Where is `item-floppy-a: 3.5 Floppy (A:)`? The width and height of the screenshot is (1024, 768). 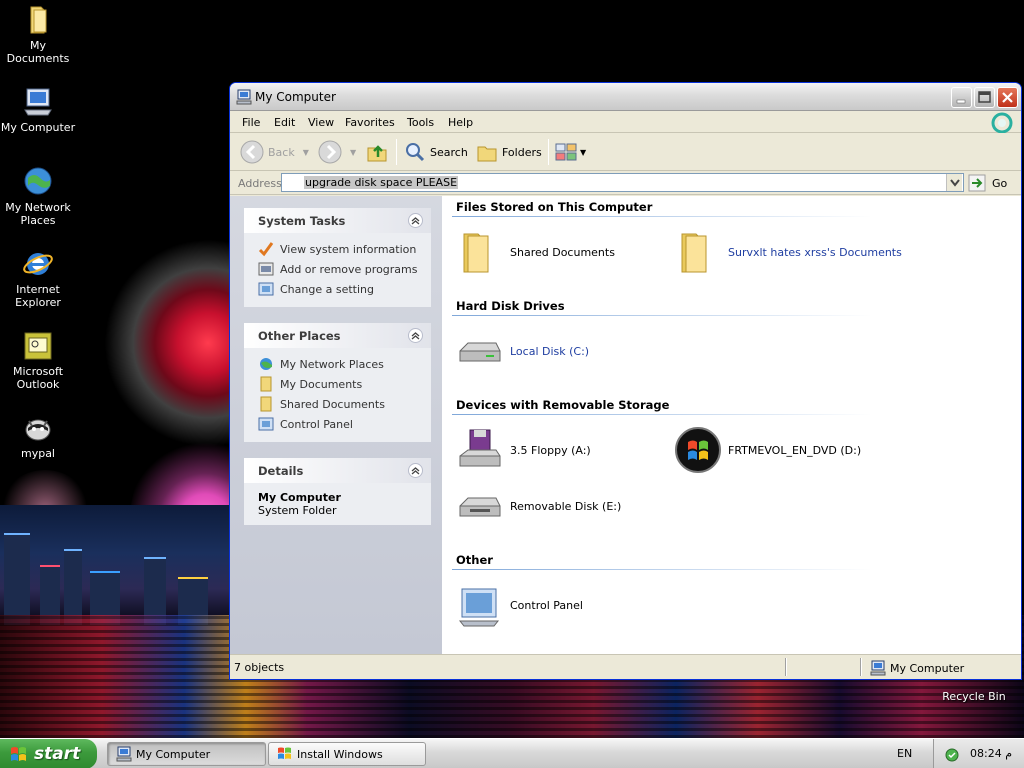
item-floppy-a: 3.5 Floppy (A:) is located at coordinates (523, 450).